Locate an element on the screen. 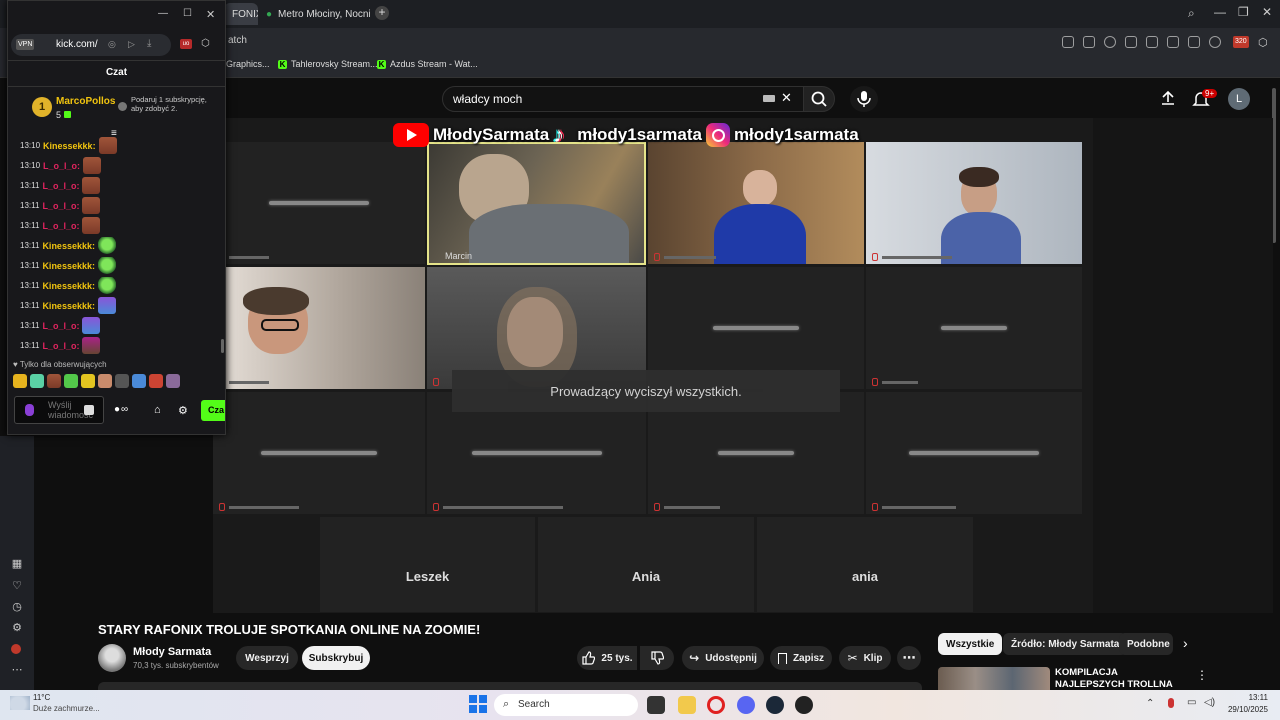 The width and height of the screenshot is (1280, 720). tab-metro: ● Metro Młociny, Nocnickie is located at coordinates (314, 14).